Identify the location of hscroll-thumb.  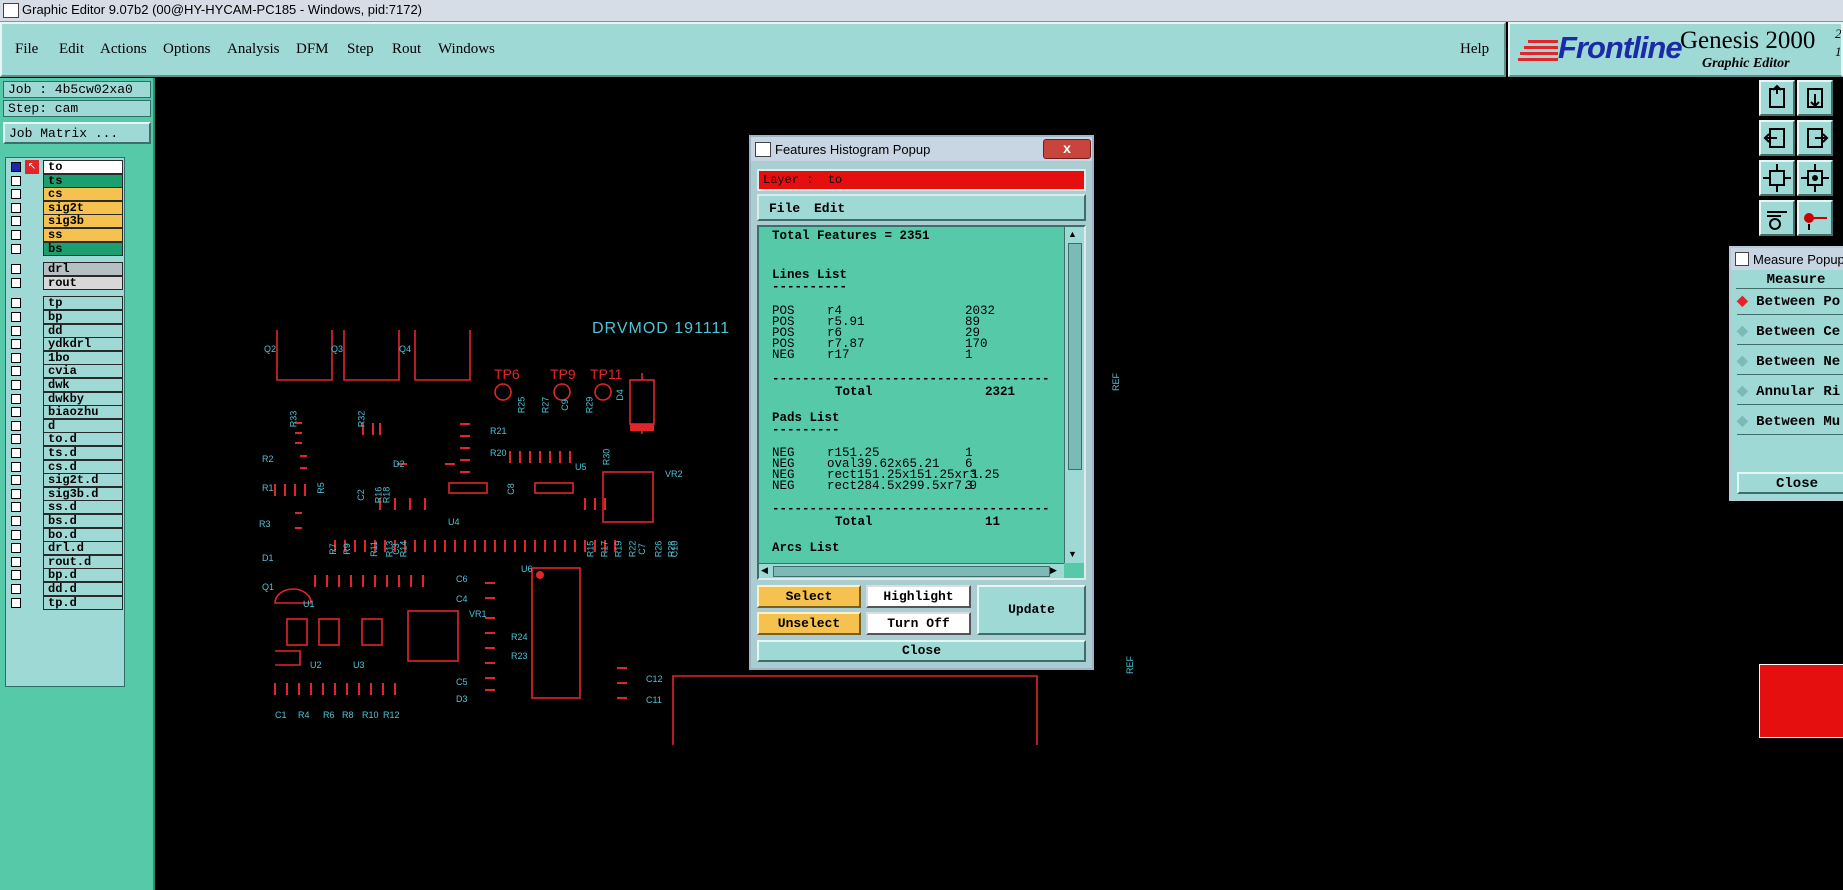
(911, 571).